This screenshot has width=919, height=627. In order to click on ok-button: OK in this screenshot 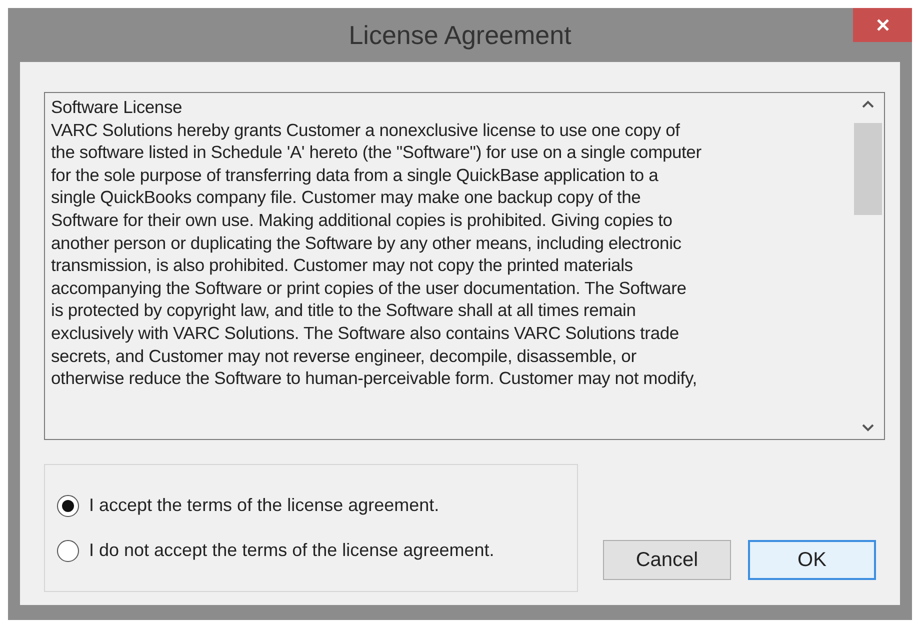, I will do `click(812, 560)`.